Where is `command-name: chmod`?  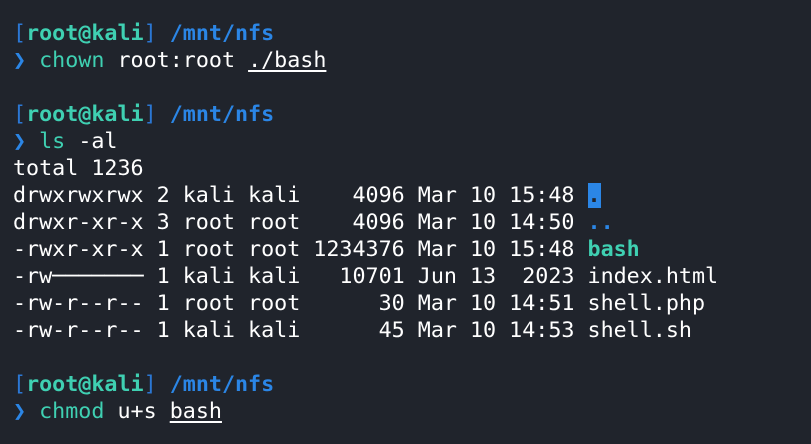 command-name: chmod is located at coordinates (72, 411).